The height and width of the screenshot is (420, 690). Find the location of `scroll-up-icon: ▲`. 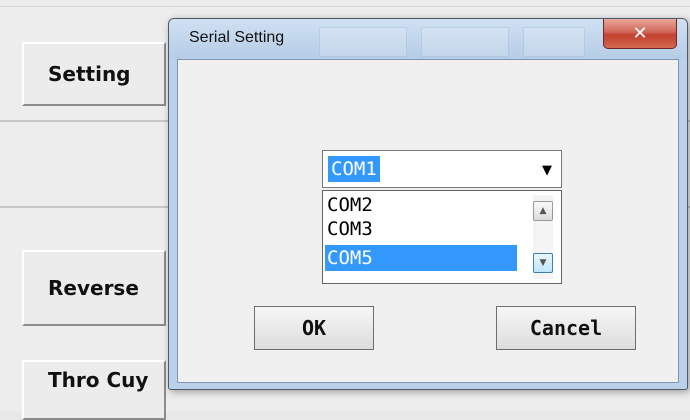

scroll-up-icon: ▲ is located at coordinates (543, 211).